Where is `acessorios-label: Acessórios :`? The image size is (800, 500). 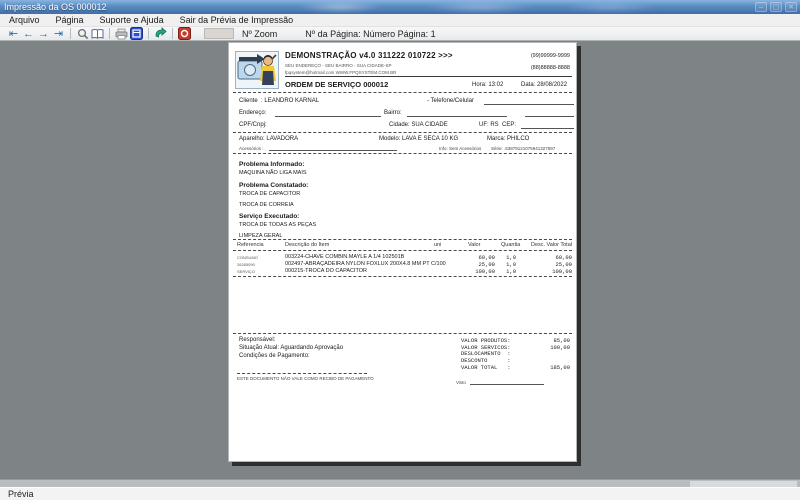 acessorios-label: Acessórios : is located at coordinates (251, 148).